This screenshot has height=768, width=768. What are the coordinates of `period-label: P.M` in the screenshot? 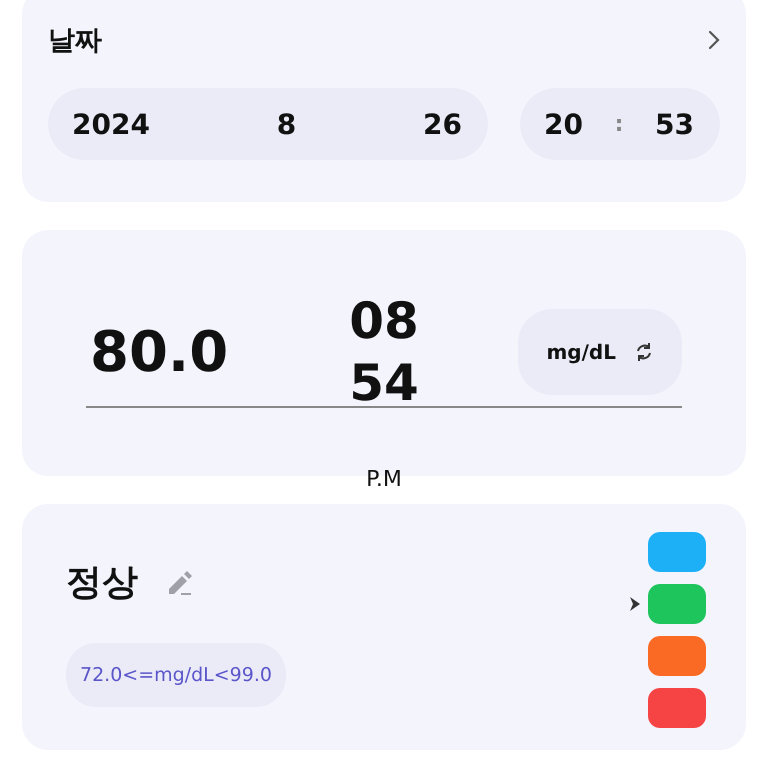 It's located at (384, 479).